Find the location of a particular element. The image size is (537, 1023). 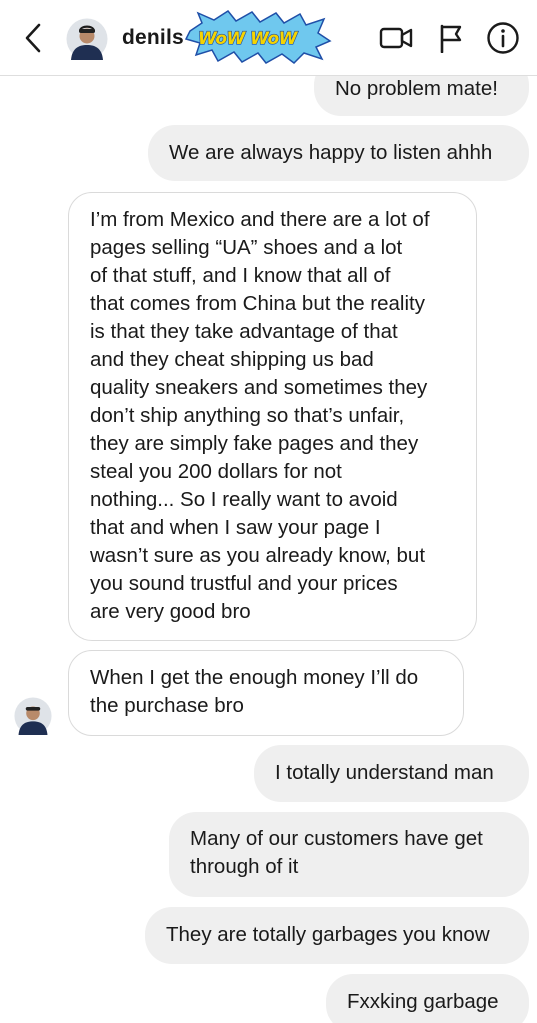

username: denils is located at coordinates (153, 38).